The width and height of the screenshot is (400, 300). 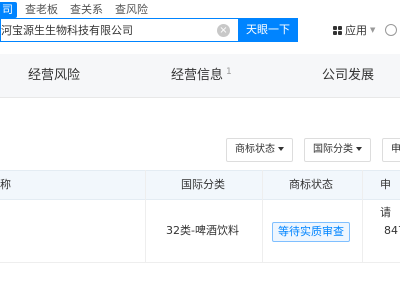 What do you see at coordinates (395, 149) in the screenshot?
I see `filter-label: 申` at bounding box center [395, 149].